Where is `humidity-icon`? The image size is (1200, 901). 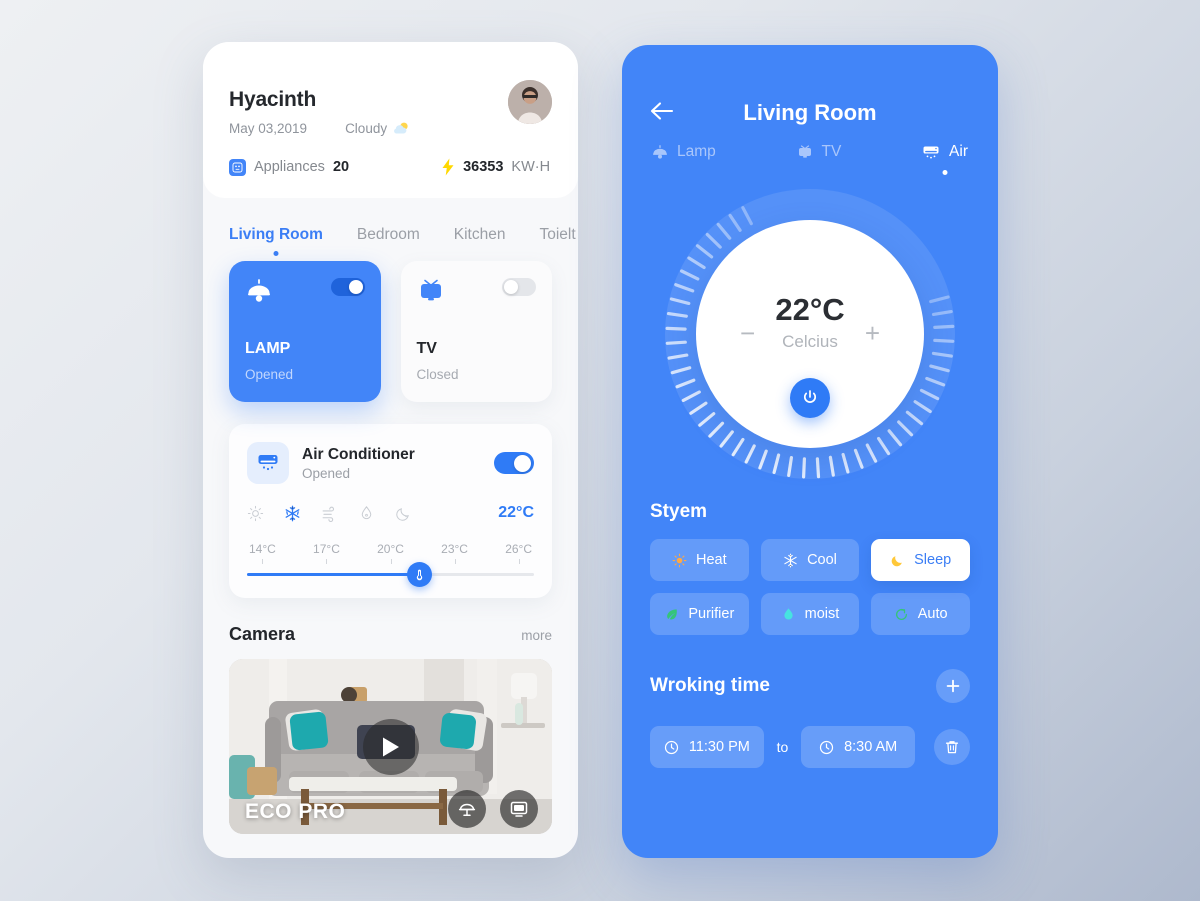
humidity-icon is located at coordinates (366, 513).